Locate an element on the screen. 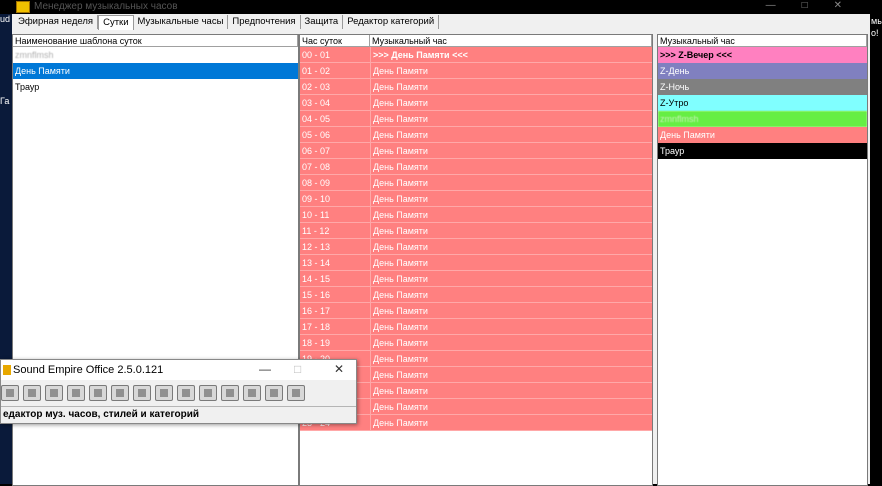  template-row: Траур is located at coordinates (155, 87).